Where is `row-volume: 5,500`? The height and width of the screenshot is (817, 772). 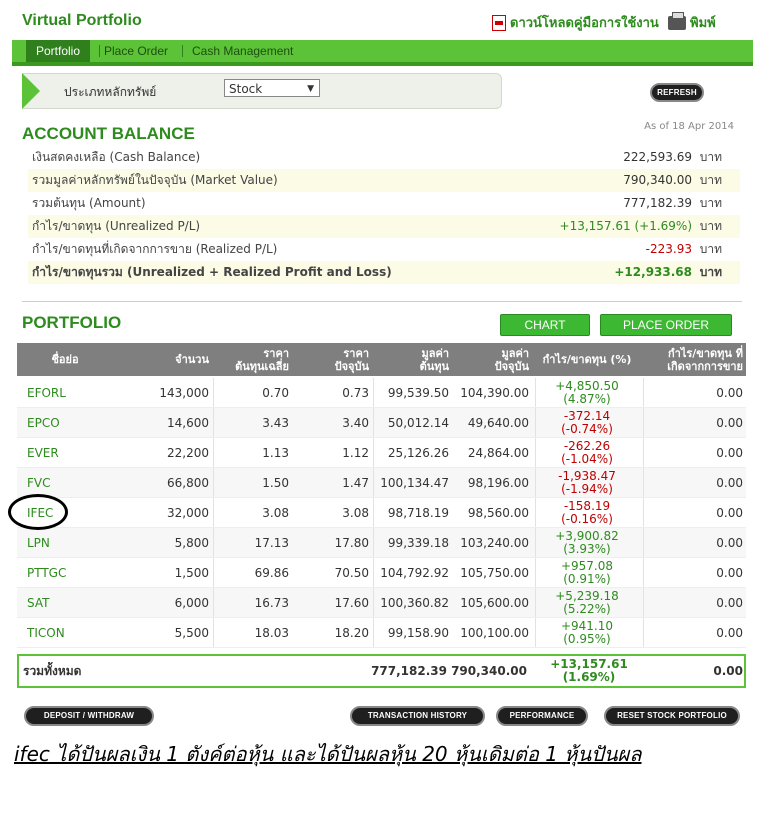 row-volume: 5,500 is located at coordinates (191, 633).